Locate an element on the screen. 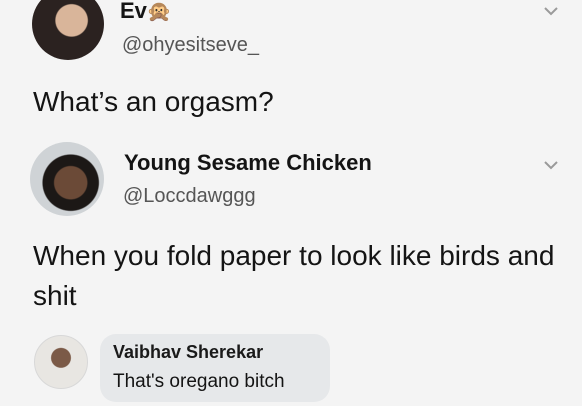 The height and width of the screenshot is (406, 582). reply-author-avatar is located at coordinates (67, 179).